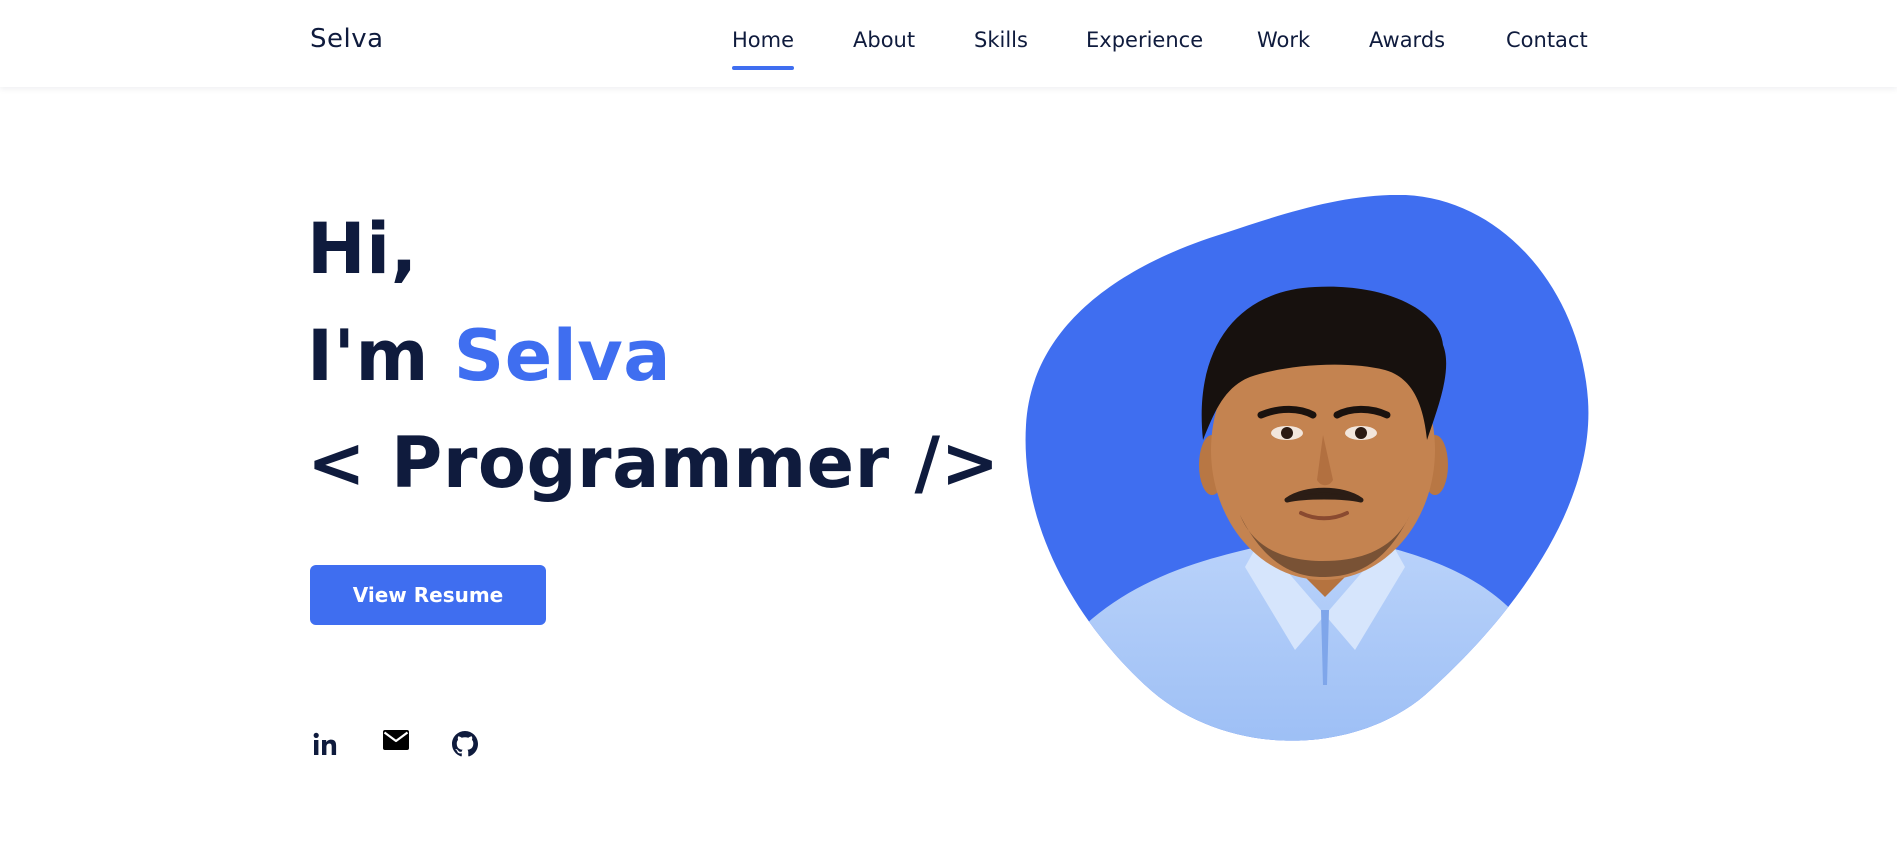 The image size is (1897, 858). What do you see at coordinates (362, 249) in the screenshot?
I see `hero-greeting: Hi,` at bounding box center [362, 249].